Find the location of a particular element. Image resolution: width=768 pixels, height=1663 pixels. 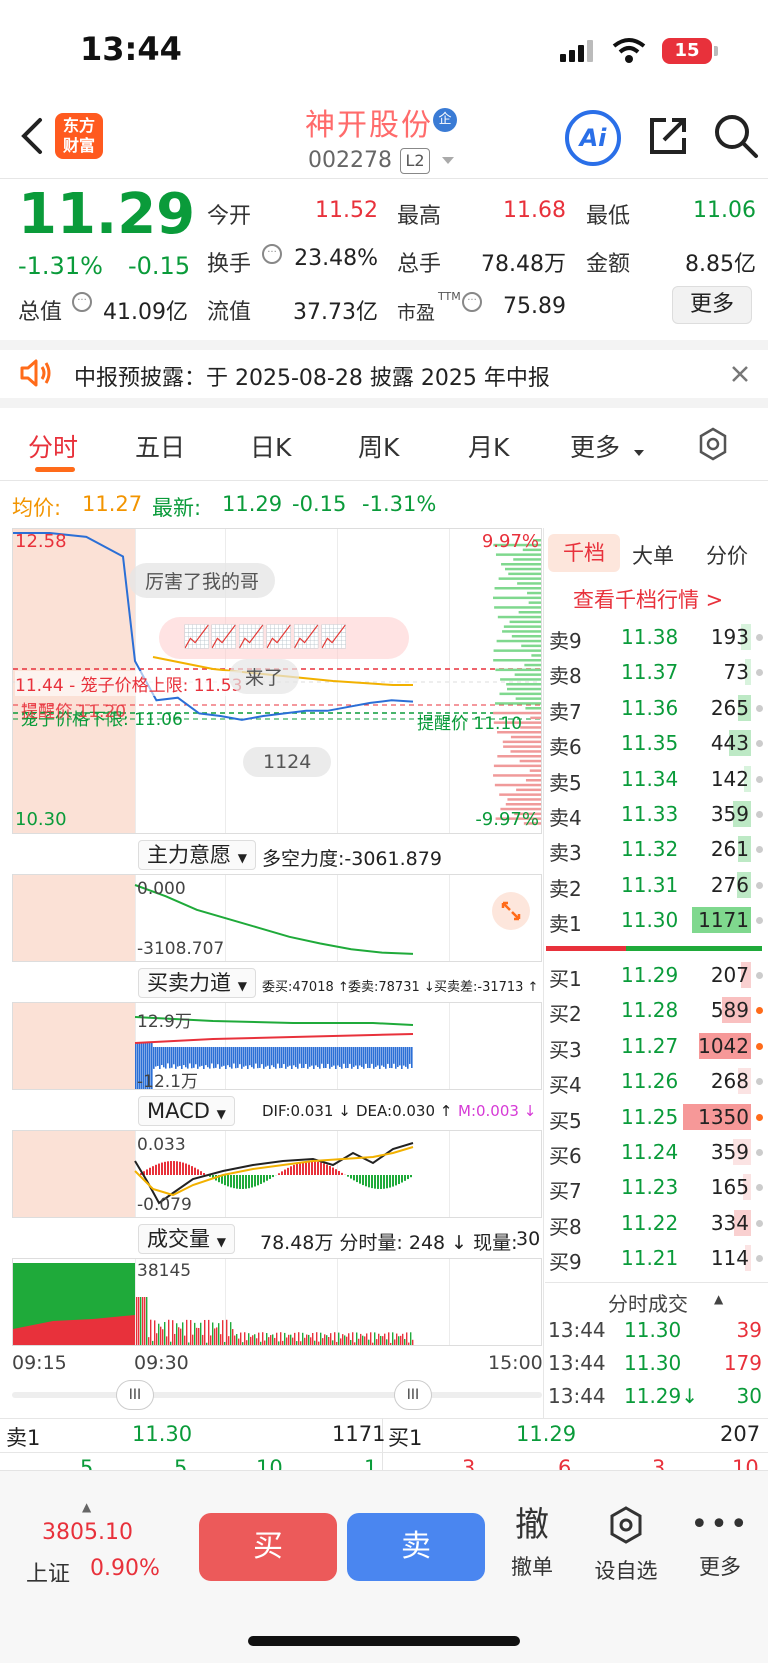

sub-indicator-selector: 主力意愿 ▼ is located at coordinates (197, 855).